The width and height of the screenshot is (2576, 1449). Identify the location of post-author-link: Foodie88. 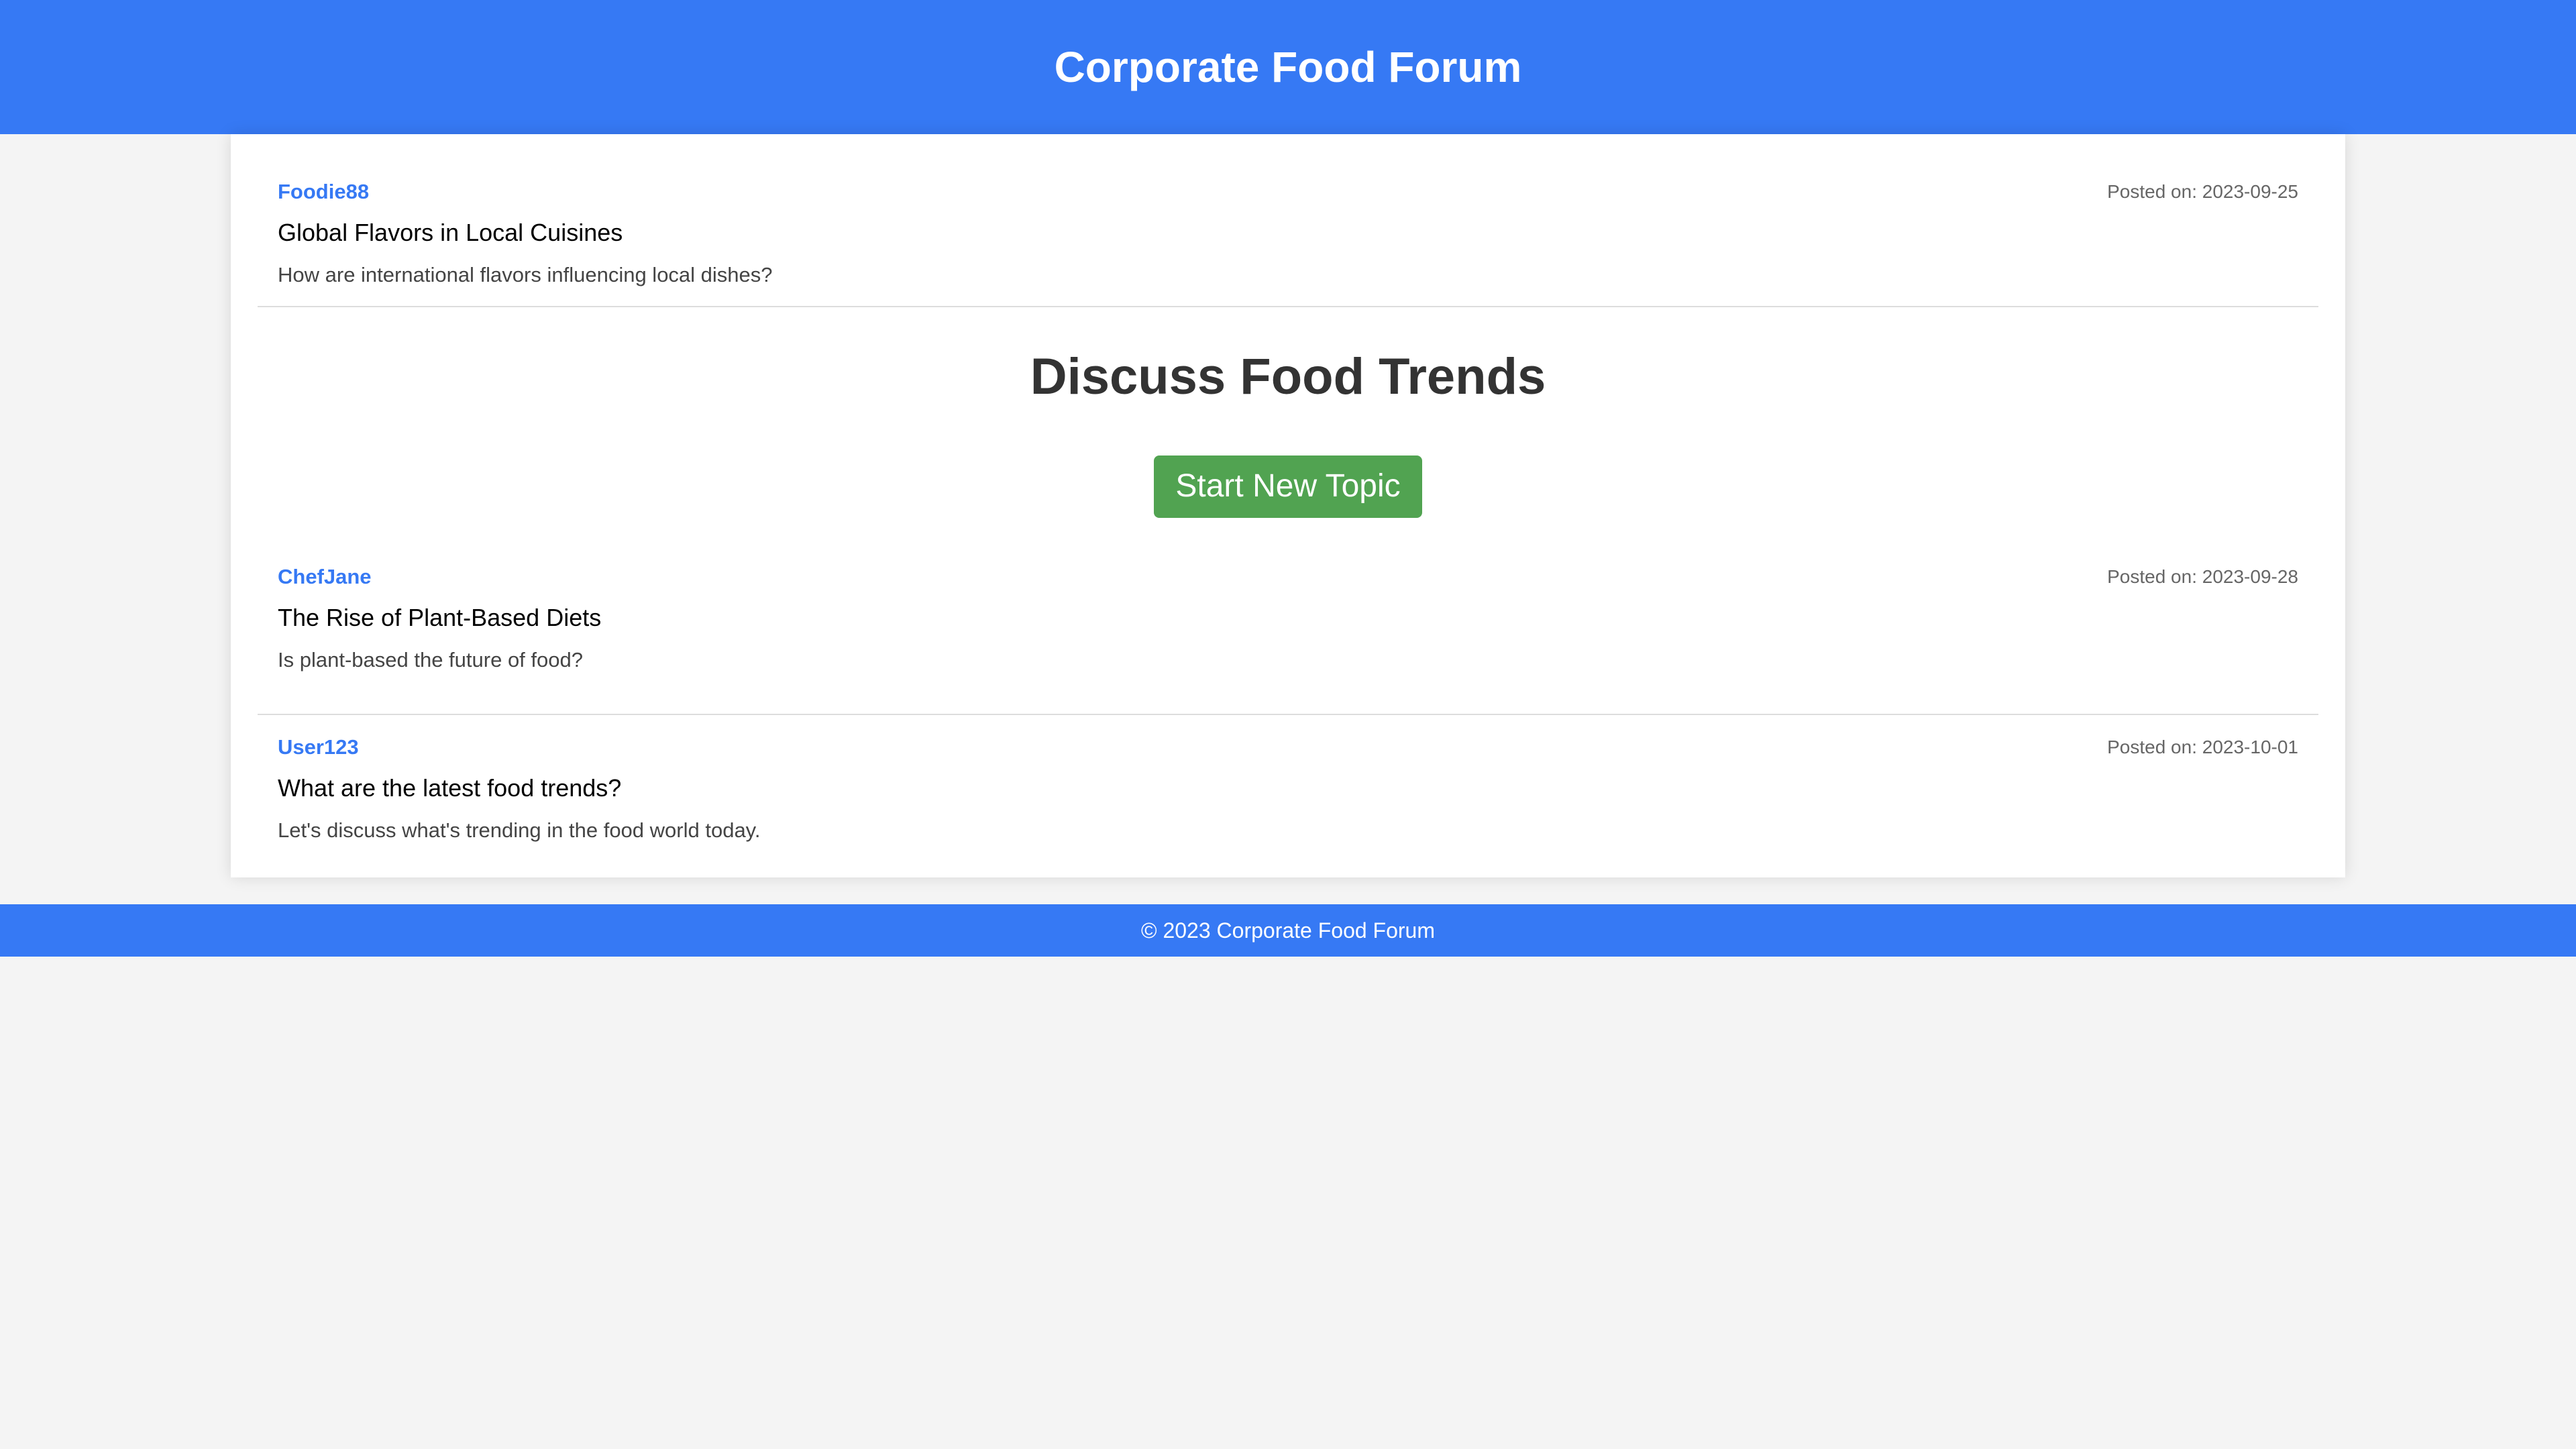
(323, 192).